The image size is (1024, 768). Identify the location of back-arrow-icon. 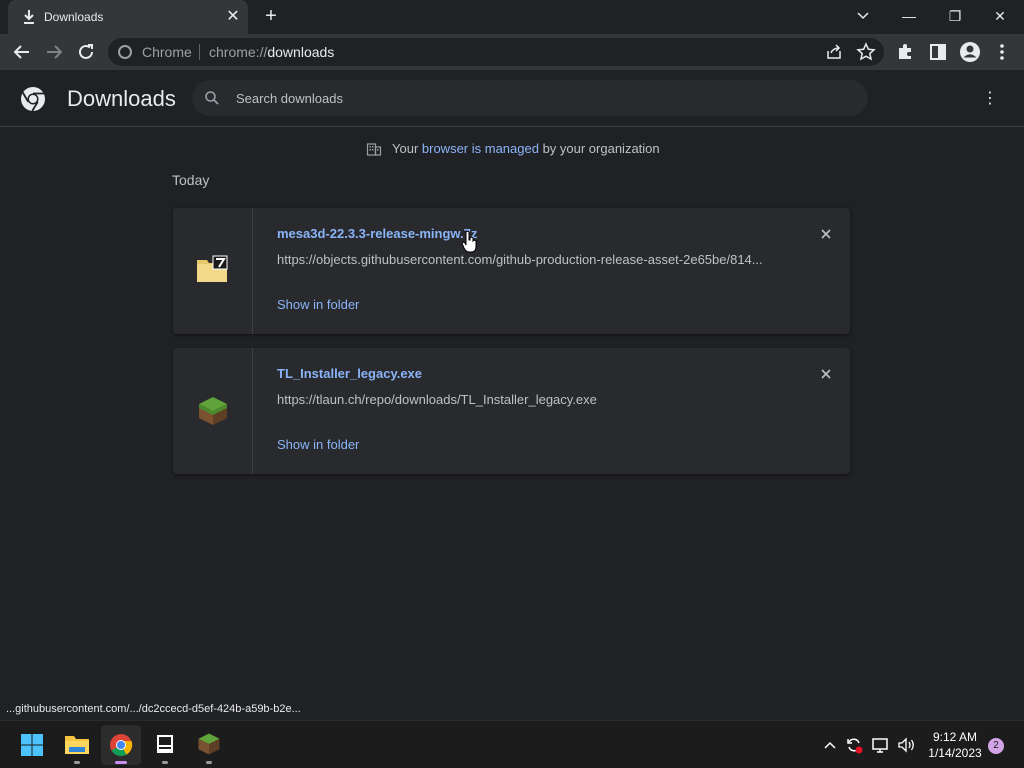
(22, 52).